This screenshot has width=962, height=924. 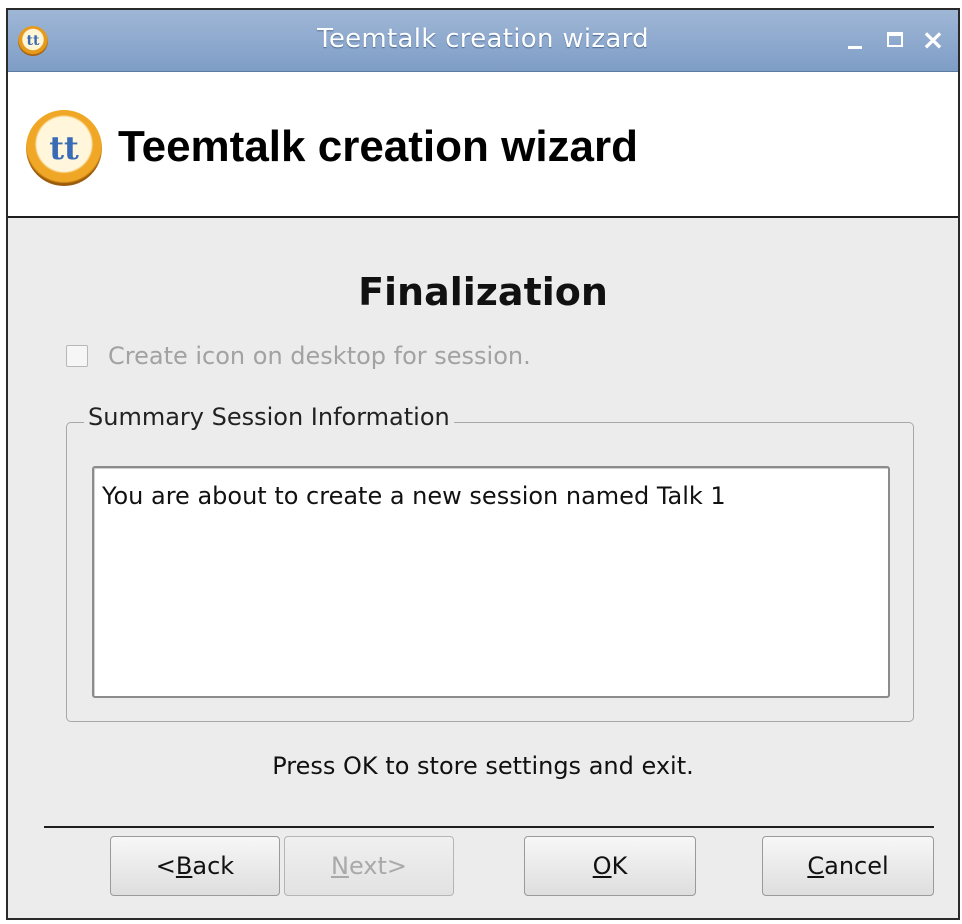 I want to click on maximize-icon, so click(x=895, y=39).